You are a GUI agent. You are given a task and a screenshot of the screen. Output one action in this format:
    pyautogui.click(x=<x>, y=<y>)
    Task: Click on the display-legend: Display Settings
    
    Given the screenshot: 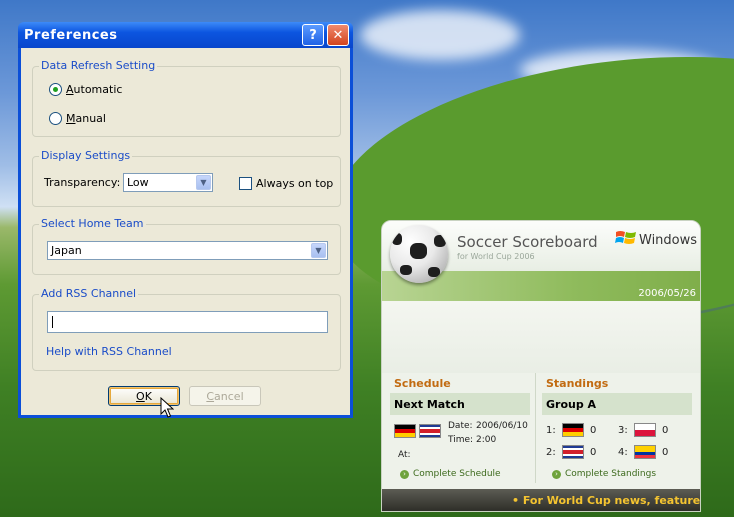 What is the action you would take?
    pyautogui.click(x=86, y=155)
    